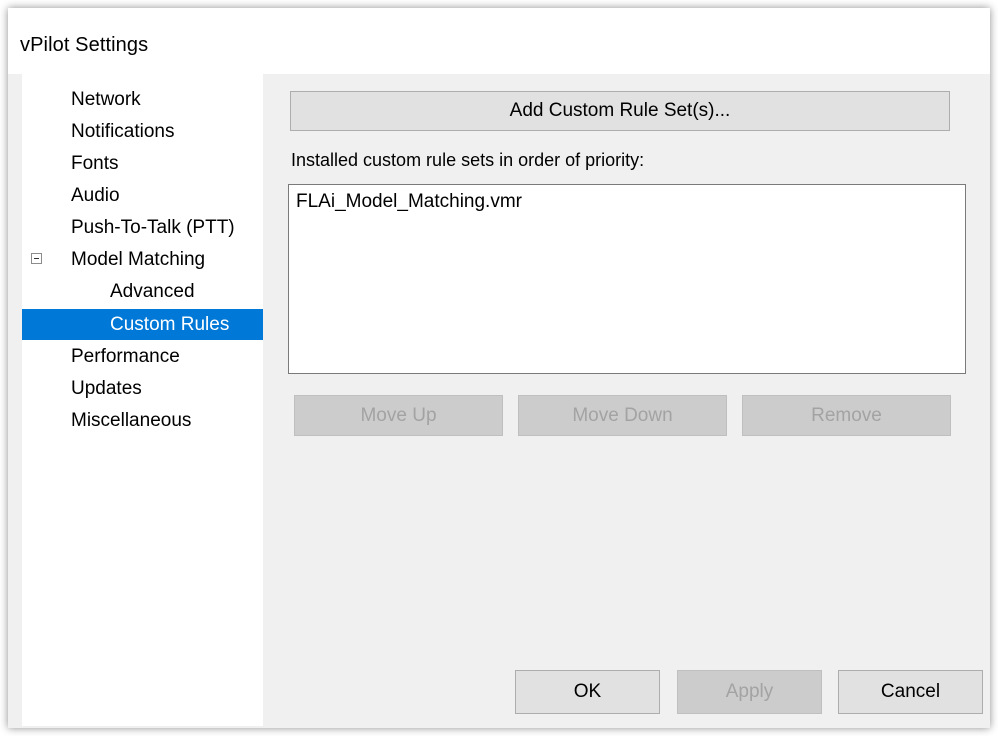 The image size is (998, 736). I want to click on move-up-button: Move Up, so click(398, 415).